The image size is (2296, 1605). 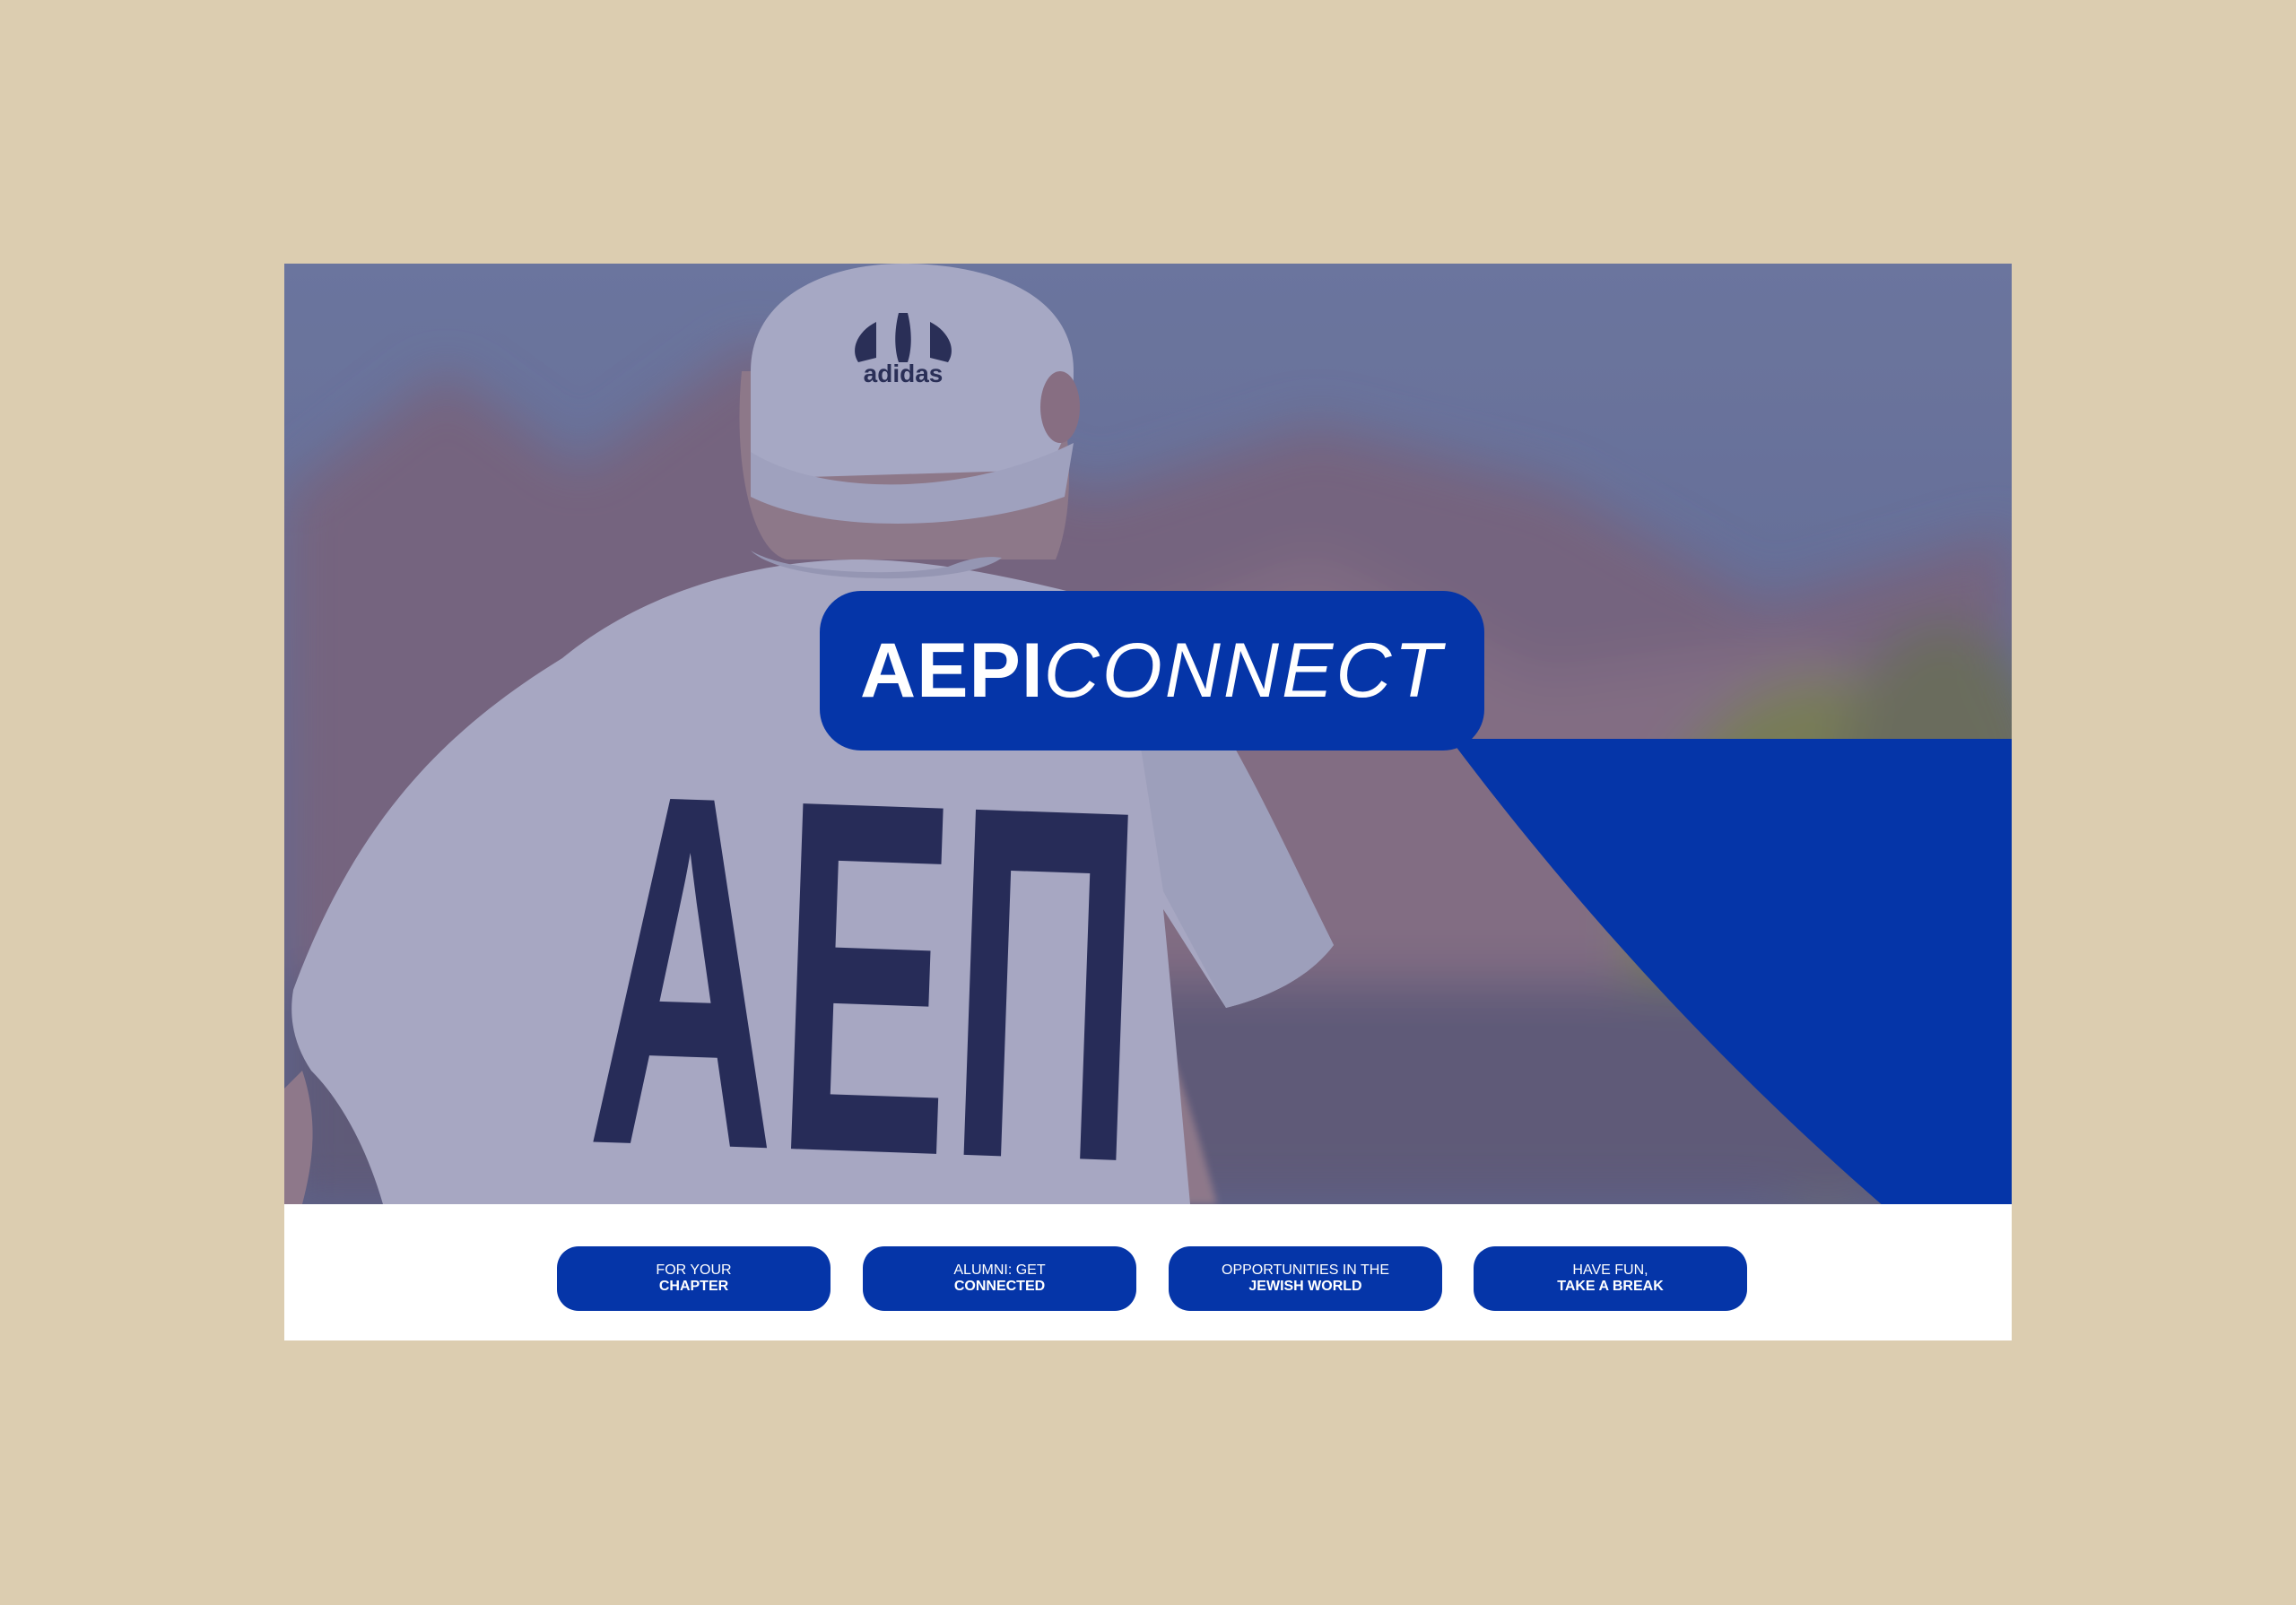 I want to click on button-line2: CHAPTER, so click(x=693, y=1286).